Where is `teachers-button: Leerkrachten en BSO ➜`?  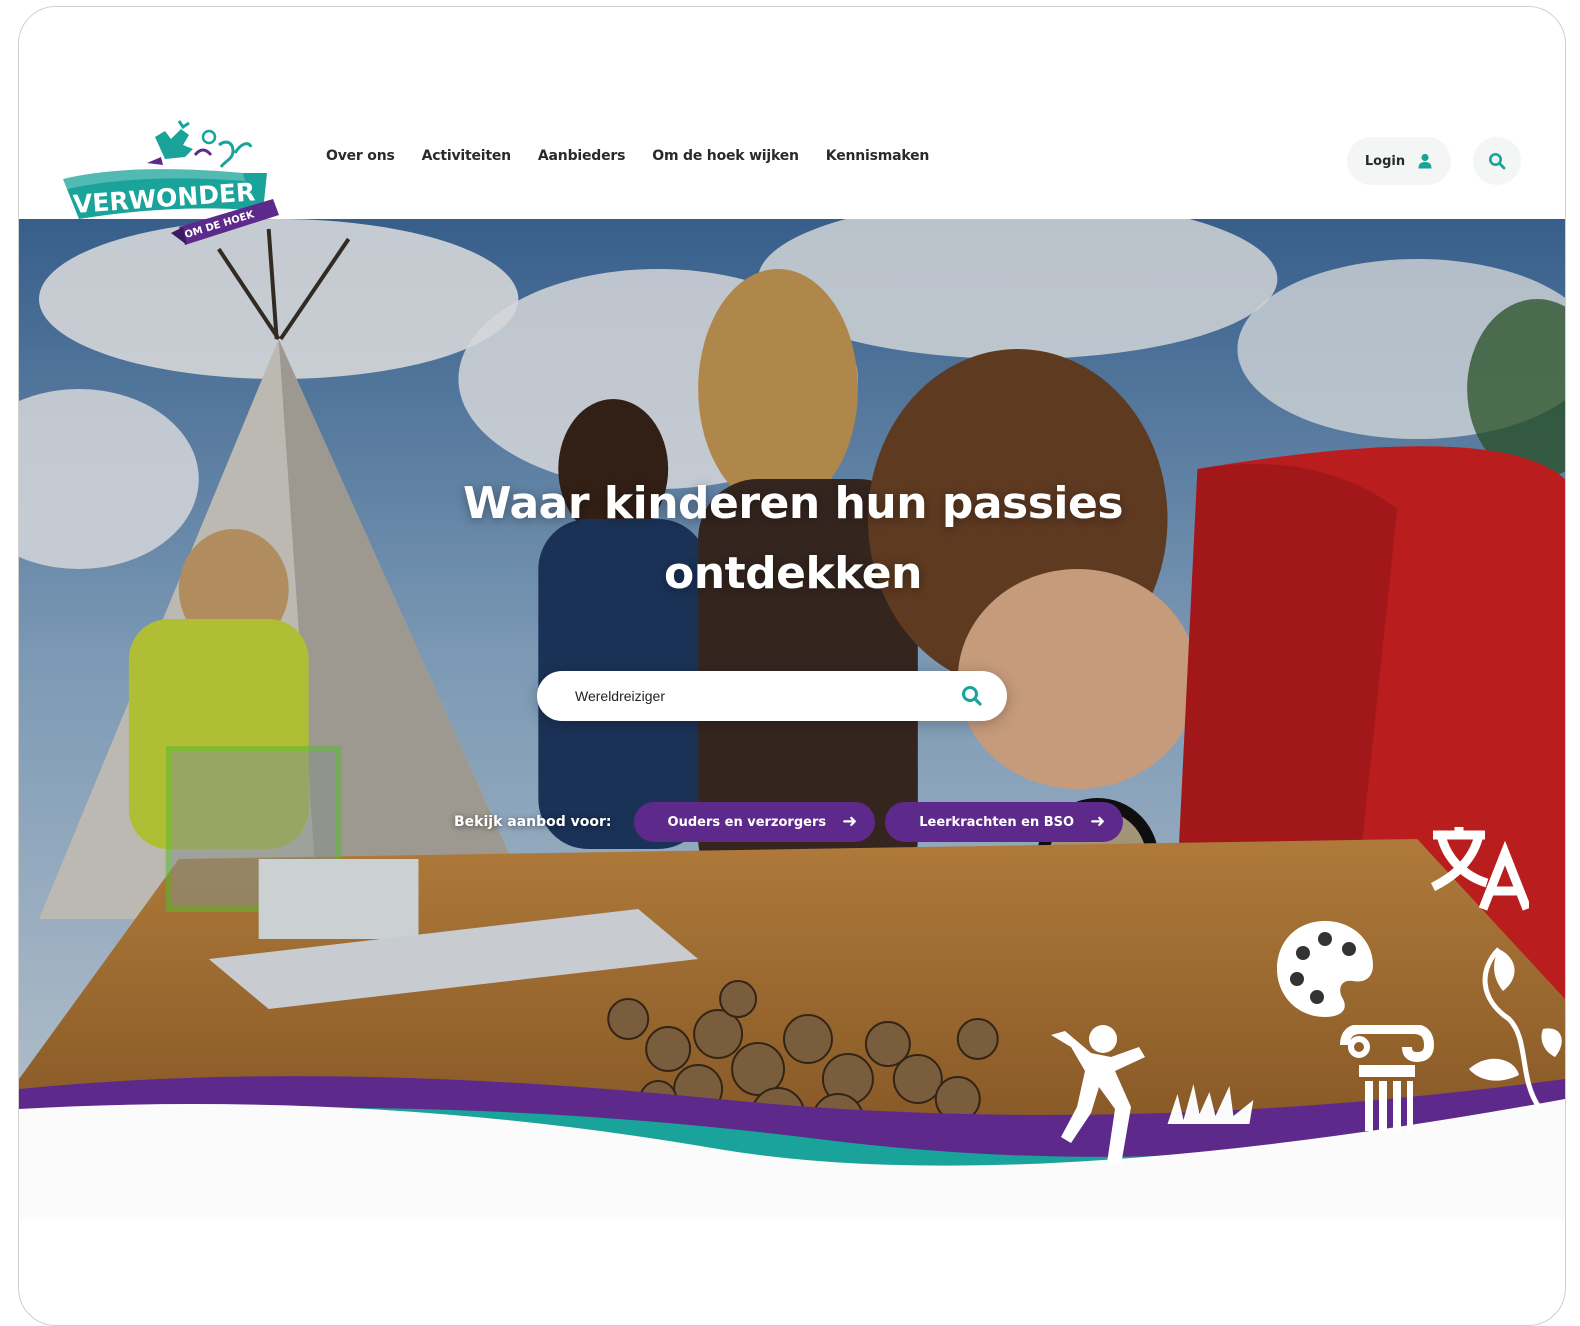 teachers-button: Leerkrachten en BSO ➜ is located at coordinates (1004, 822).